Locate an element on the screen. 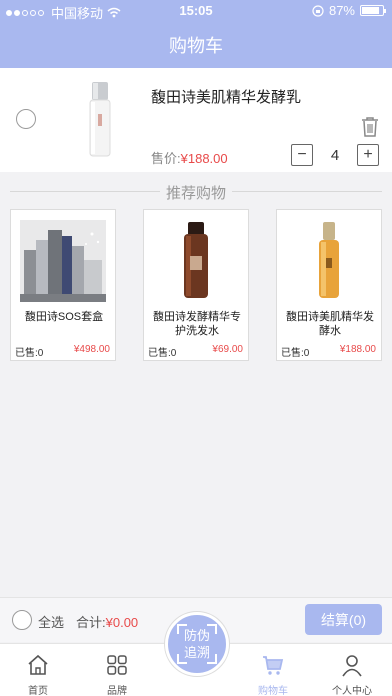 This screenshot has width=392, height=696. cart-icon is located at coordinates (273, 665).